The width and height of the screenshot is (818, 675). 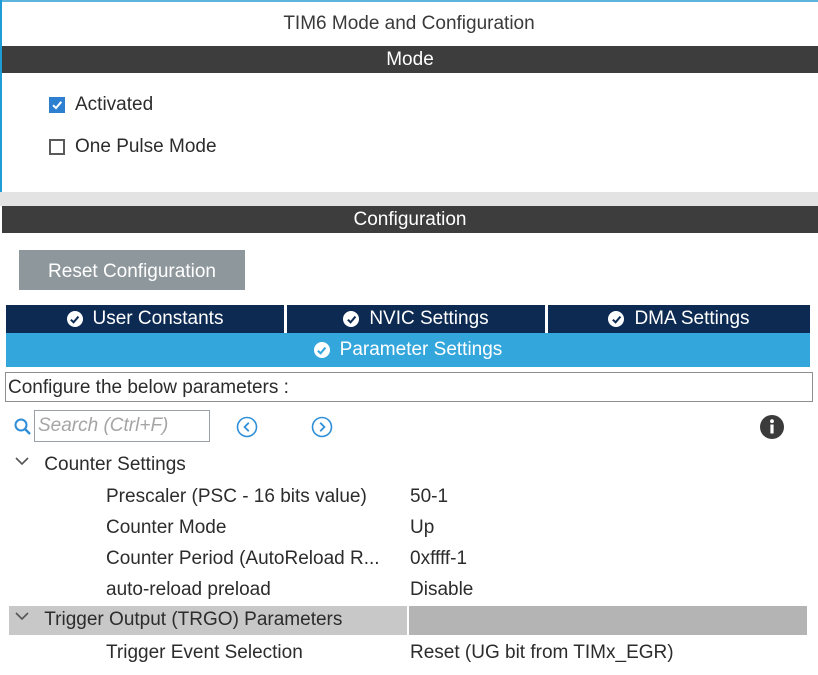 I want to click on section-divider, so click(x=409, y=199).